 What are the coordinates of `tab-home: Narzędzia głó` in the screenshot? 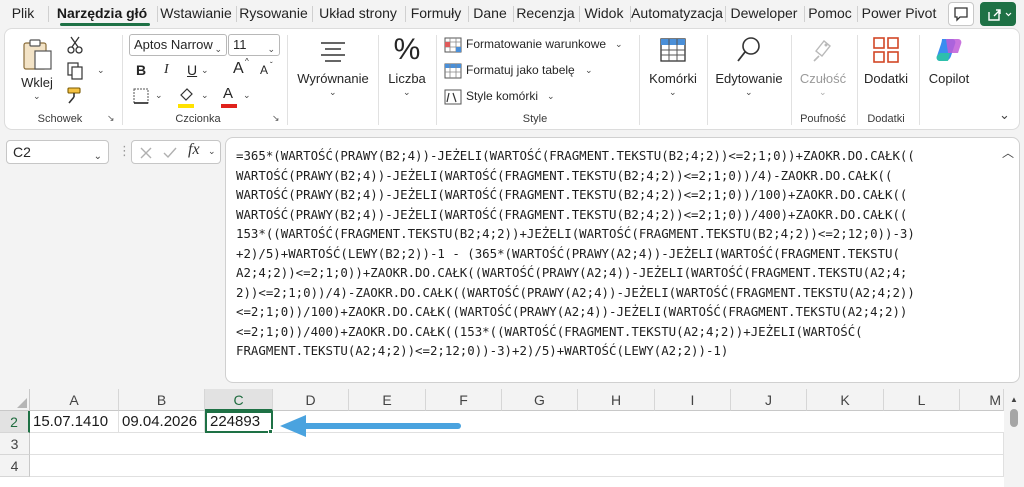 It's located at (102, 14).